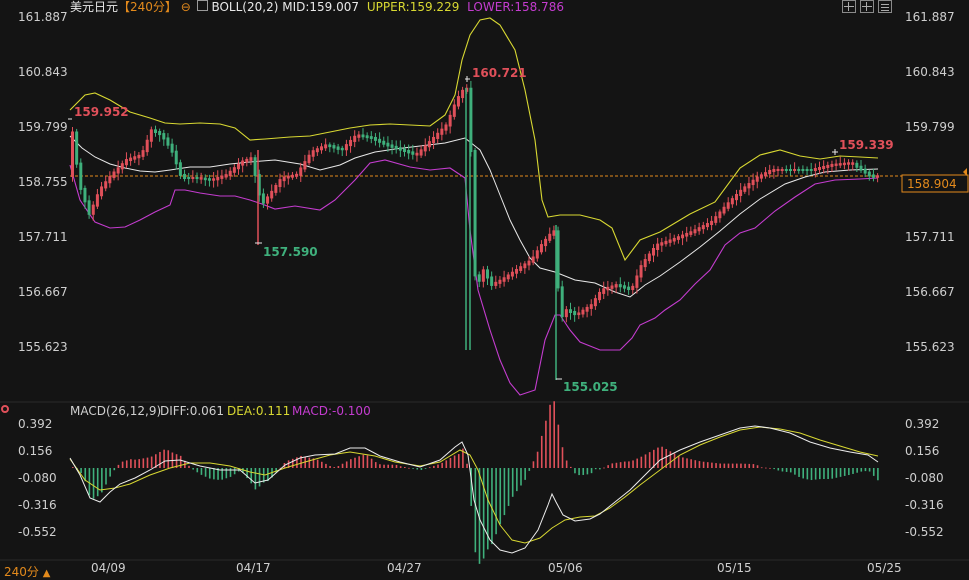 The width and height of the screenshot is (969, 580). Describe the element at coordinates (499, 73) in the screenshot. I see `annotation-high-0429: 160.721` at that location.